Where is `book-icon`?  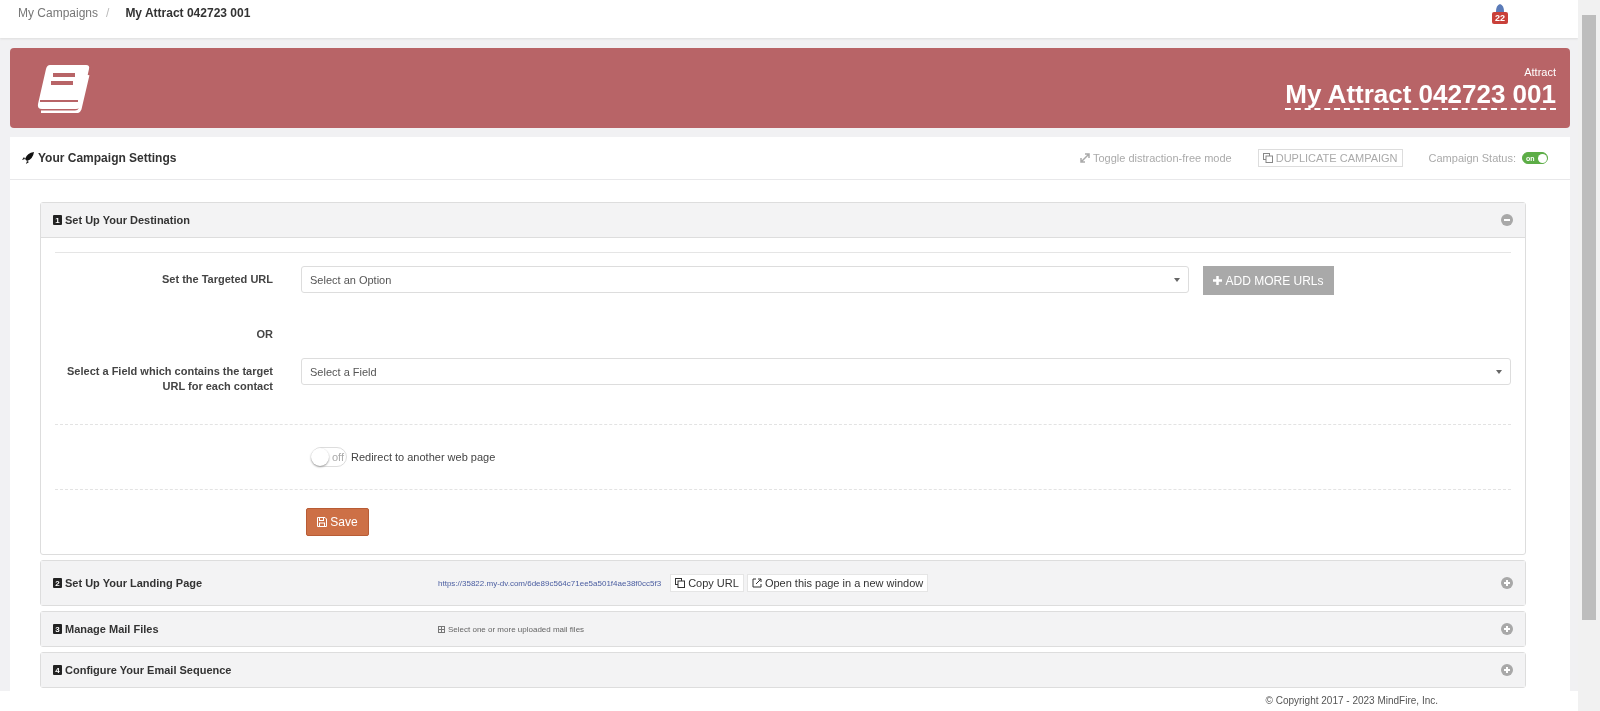 book-icon is located at coordinates (64, 88).